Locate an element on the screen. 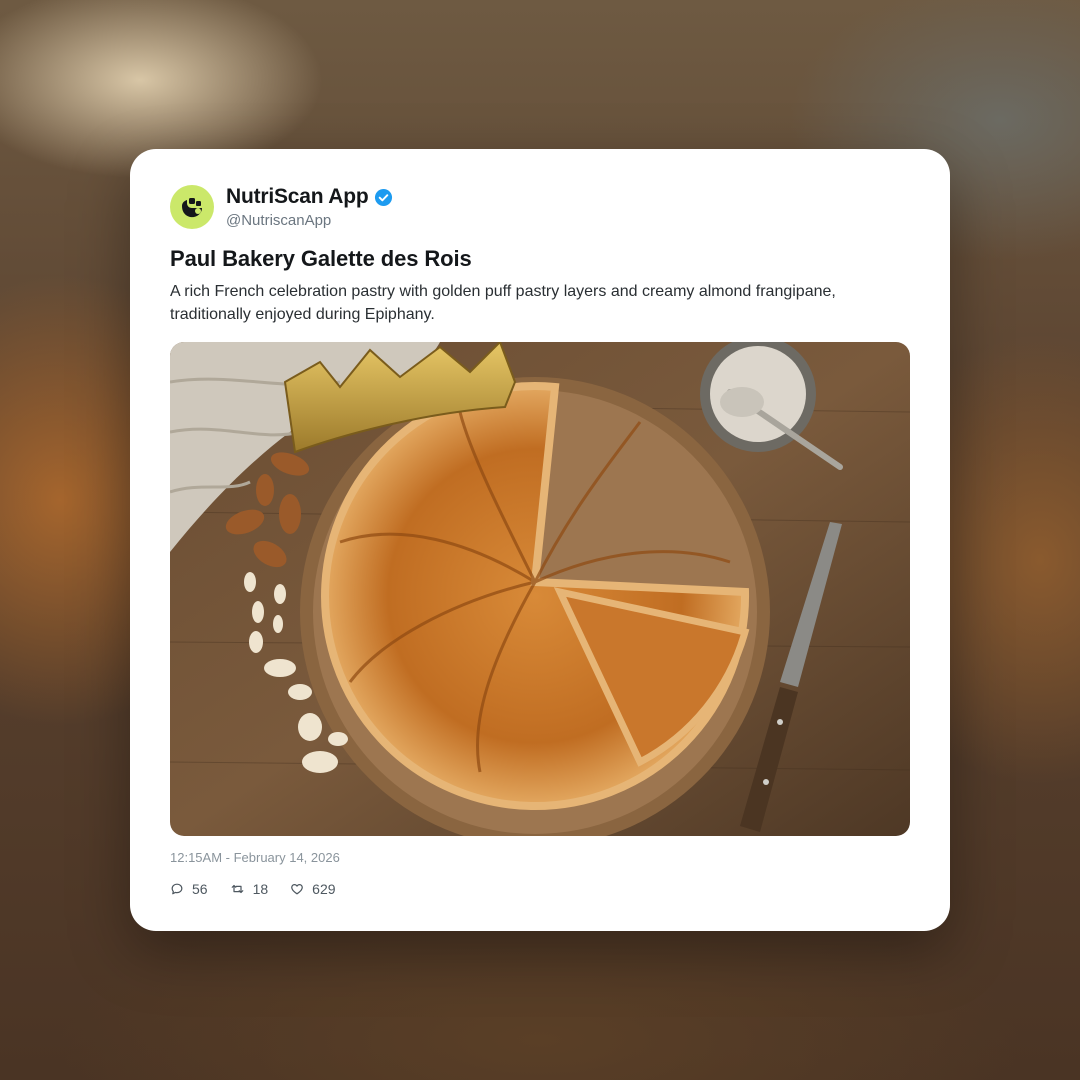 The width and height of the screenshot is (1080, 1080). reply-button: 56 is located at coordinates (189, 889).